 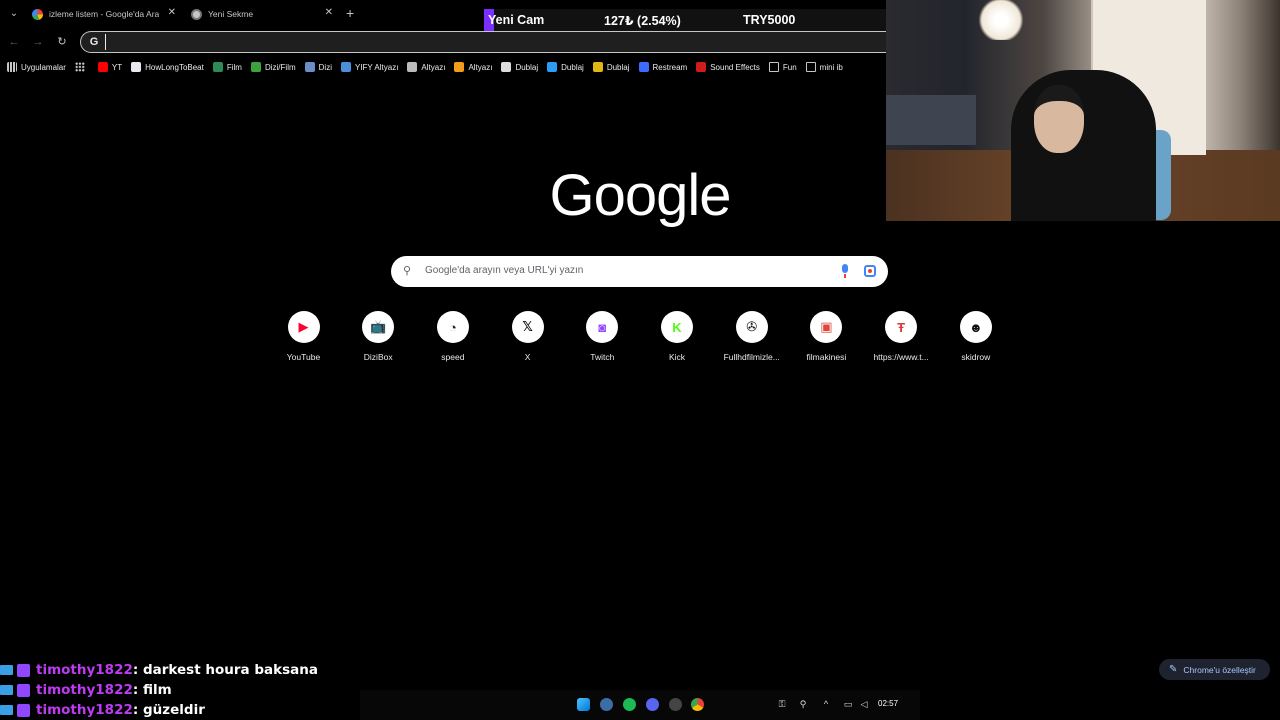 I want to click on bookmark-item: Film, so click(x=227, y=67).